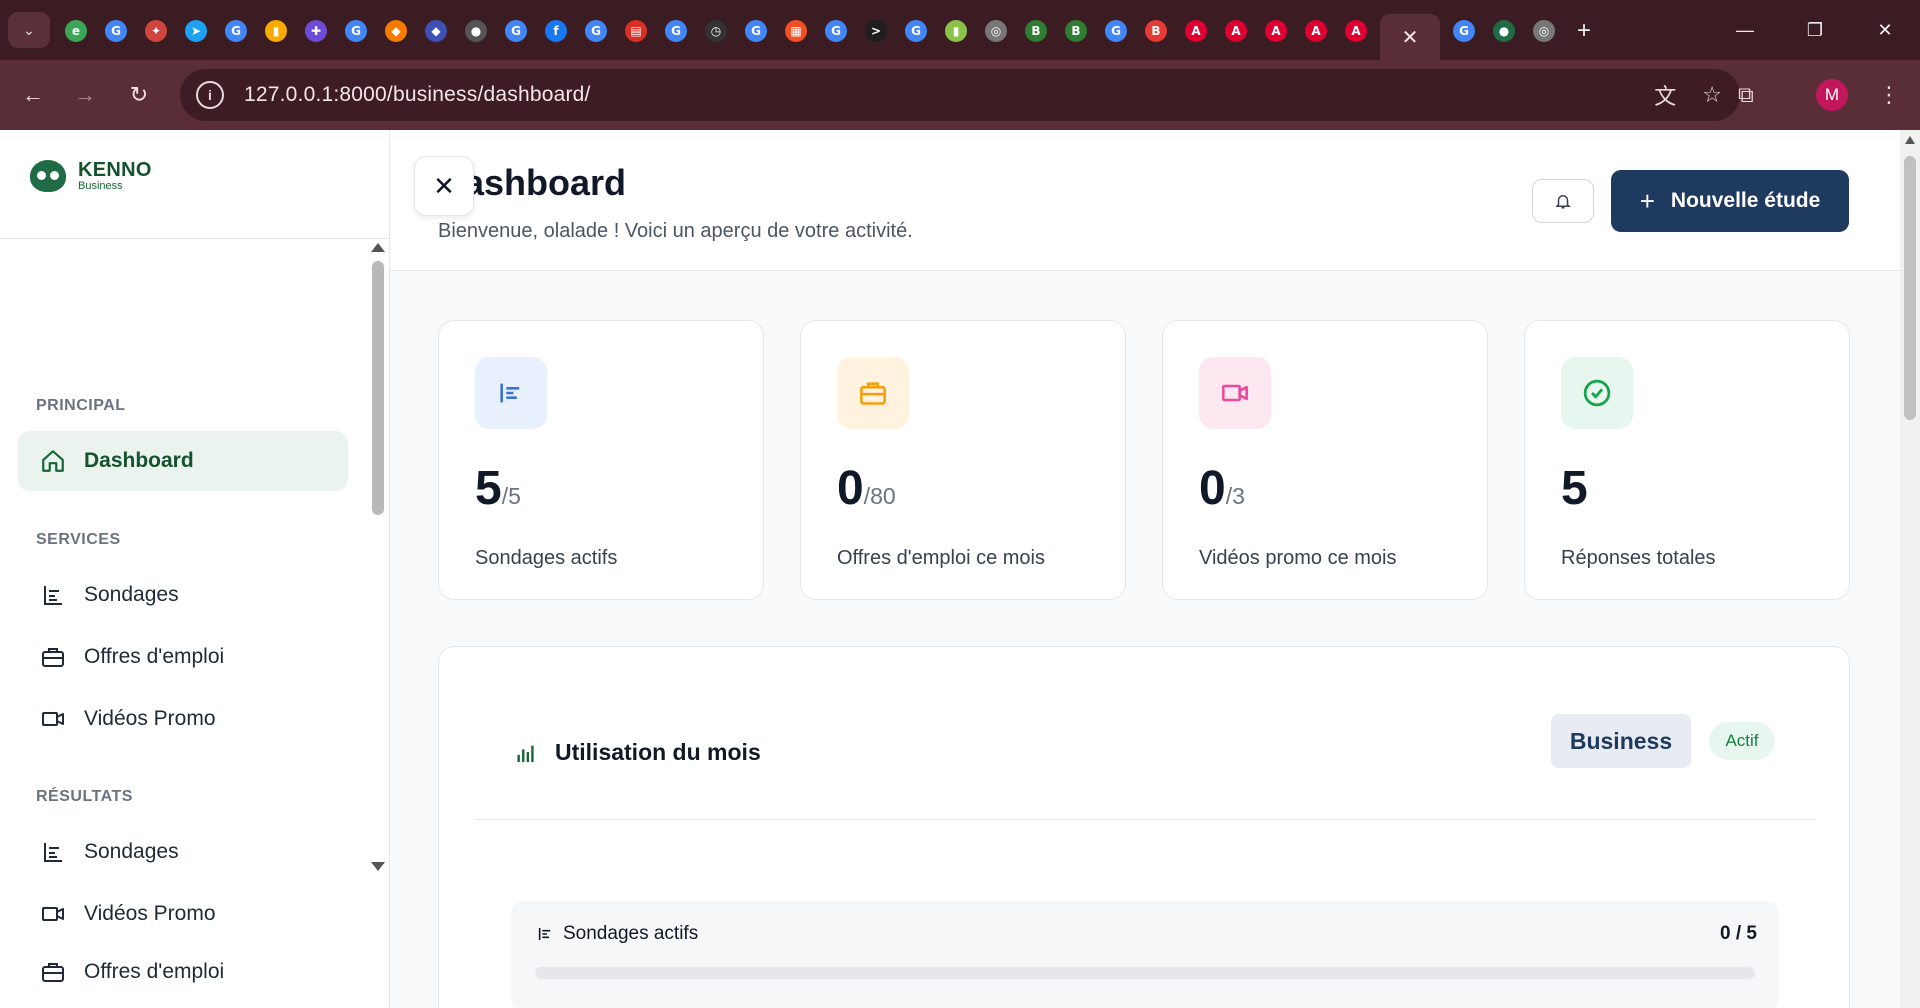 The height and width of the screenshot is (1008, 1920). What do you see at coordinates (183, 595) in the screenshot?
I see `sidebar-item-sondages: Sondages` at bounding box center [183, 595].